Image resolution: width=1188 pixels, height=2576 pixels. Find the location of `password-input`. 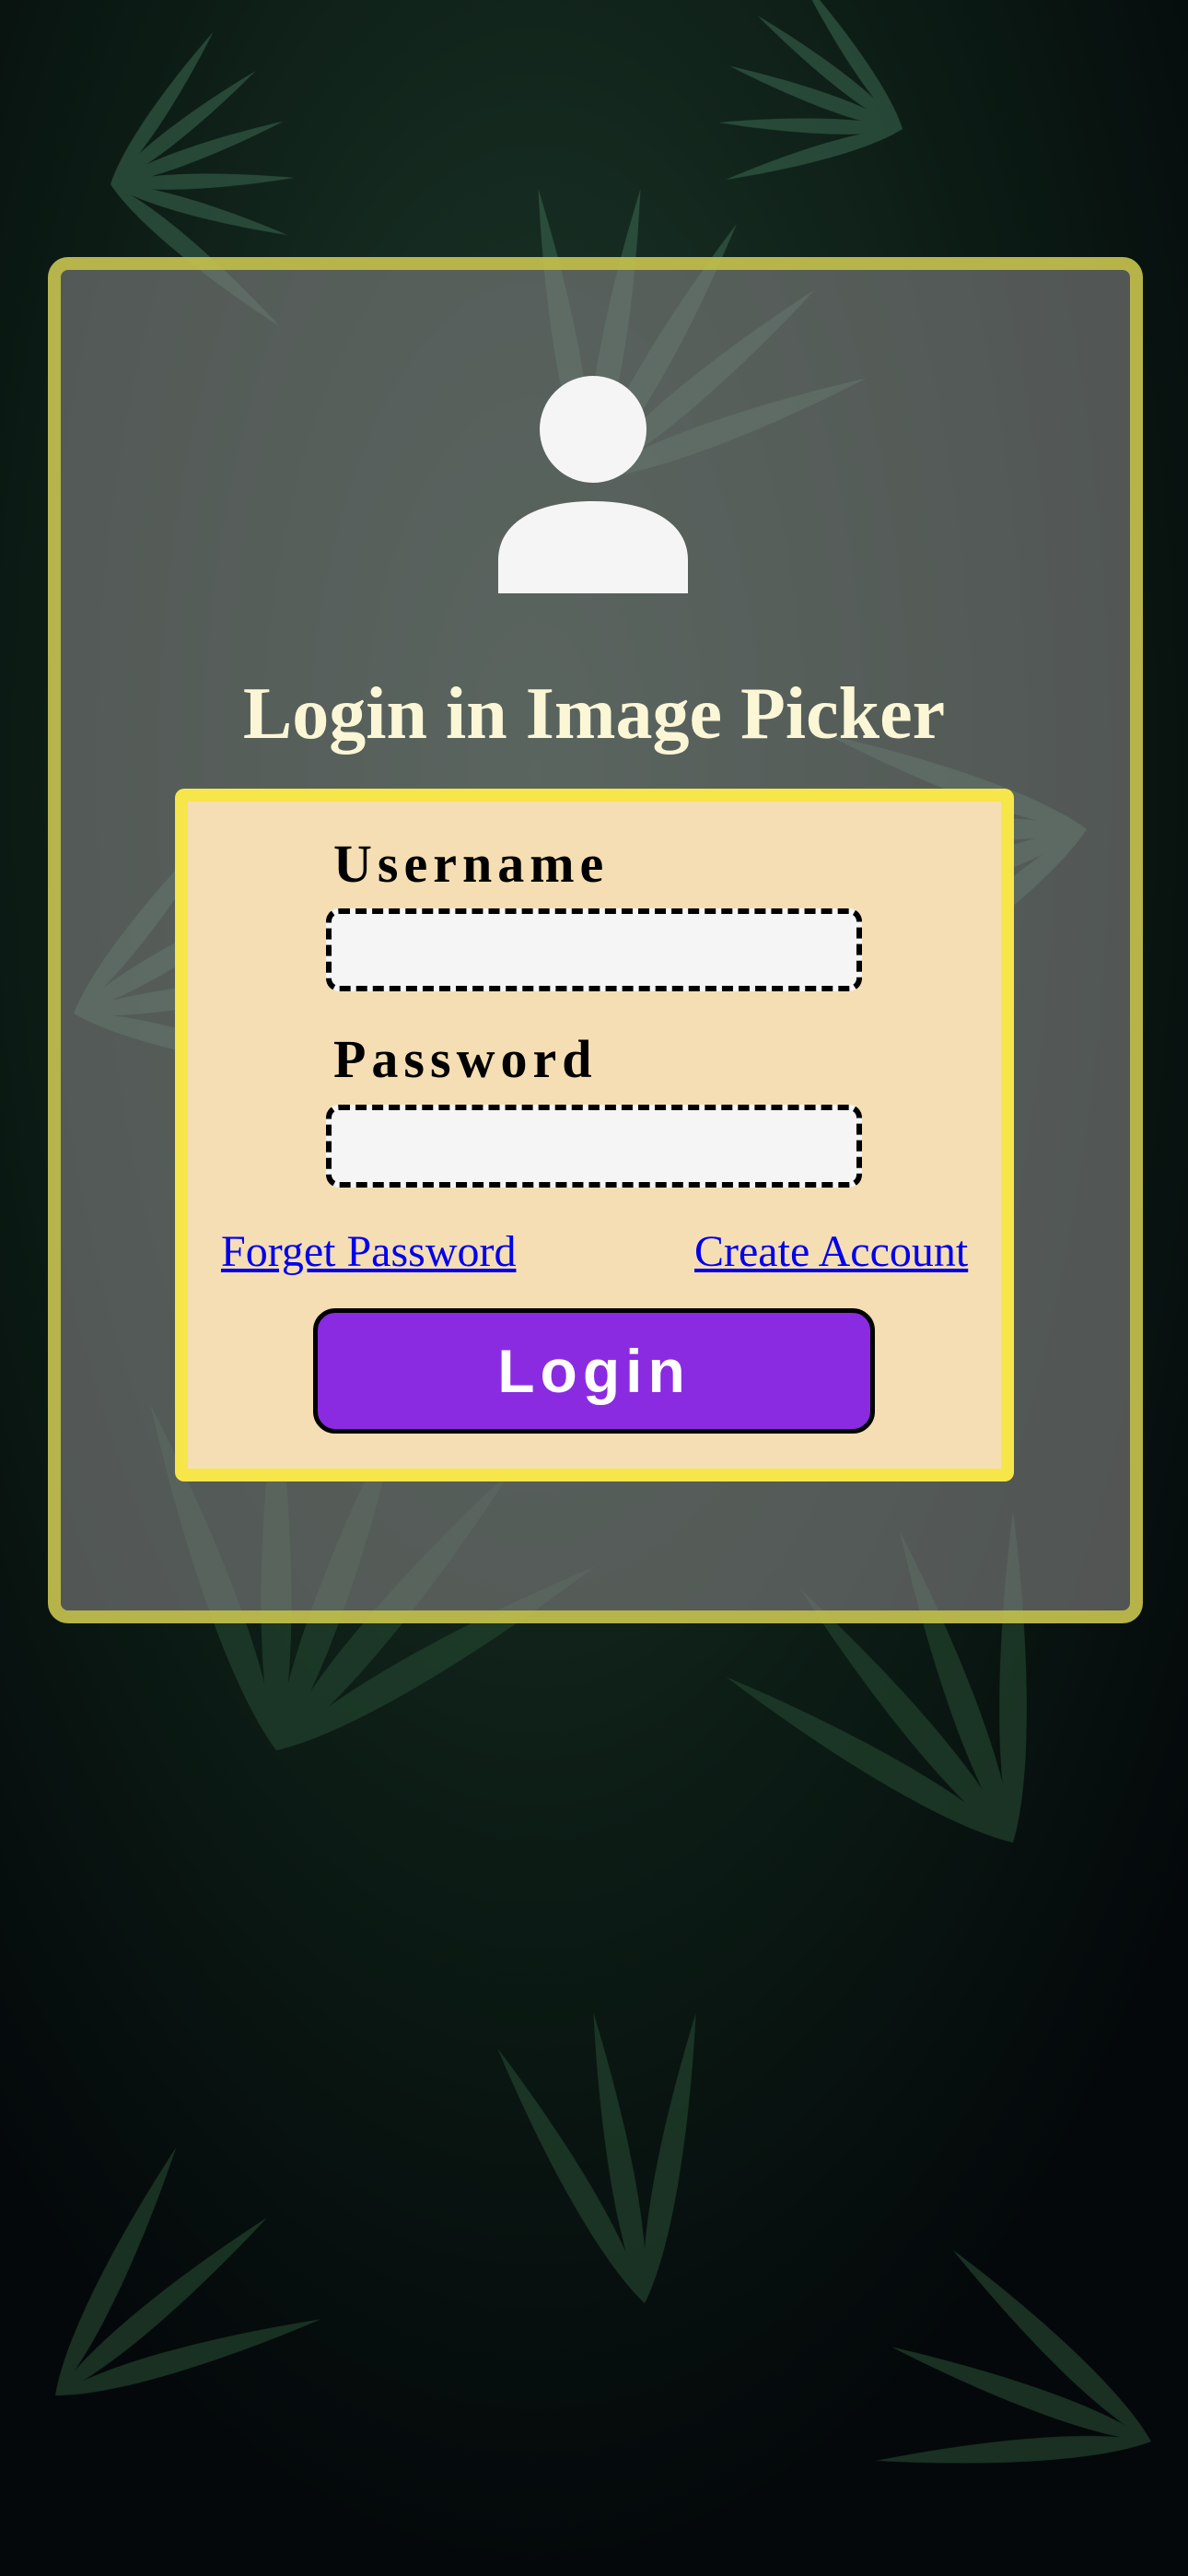

password-input is located at coordinates (594, 1147).